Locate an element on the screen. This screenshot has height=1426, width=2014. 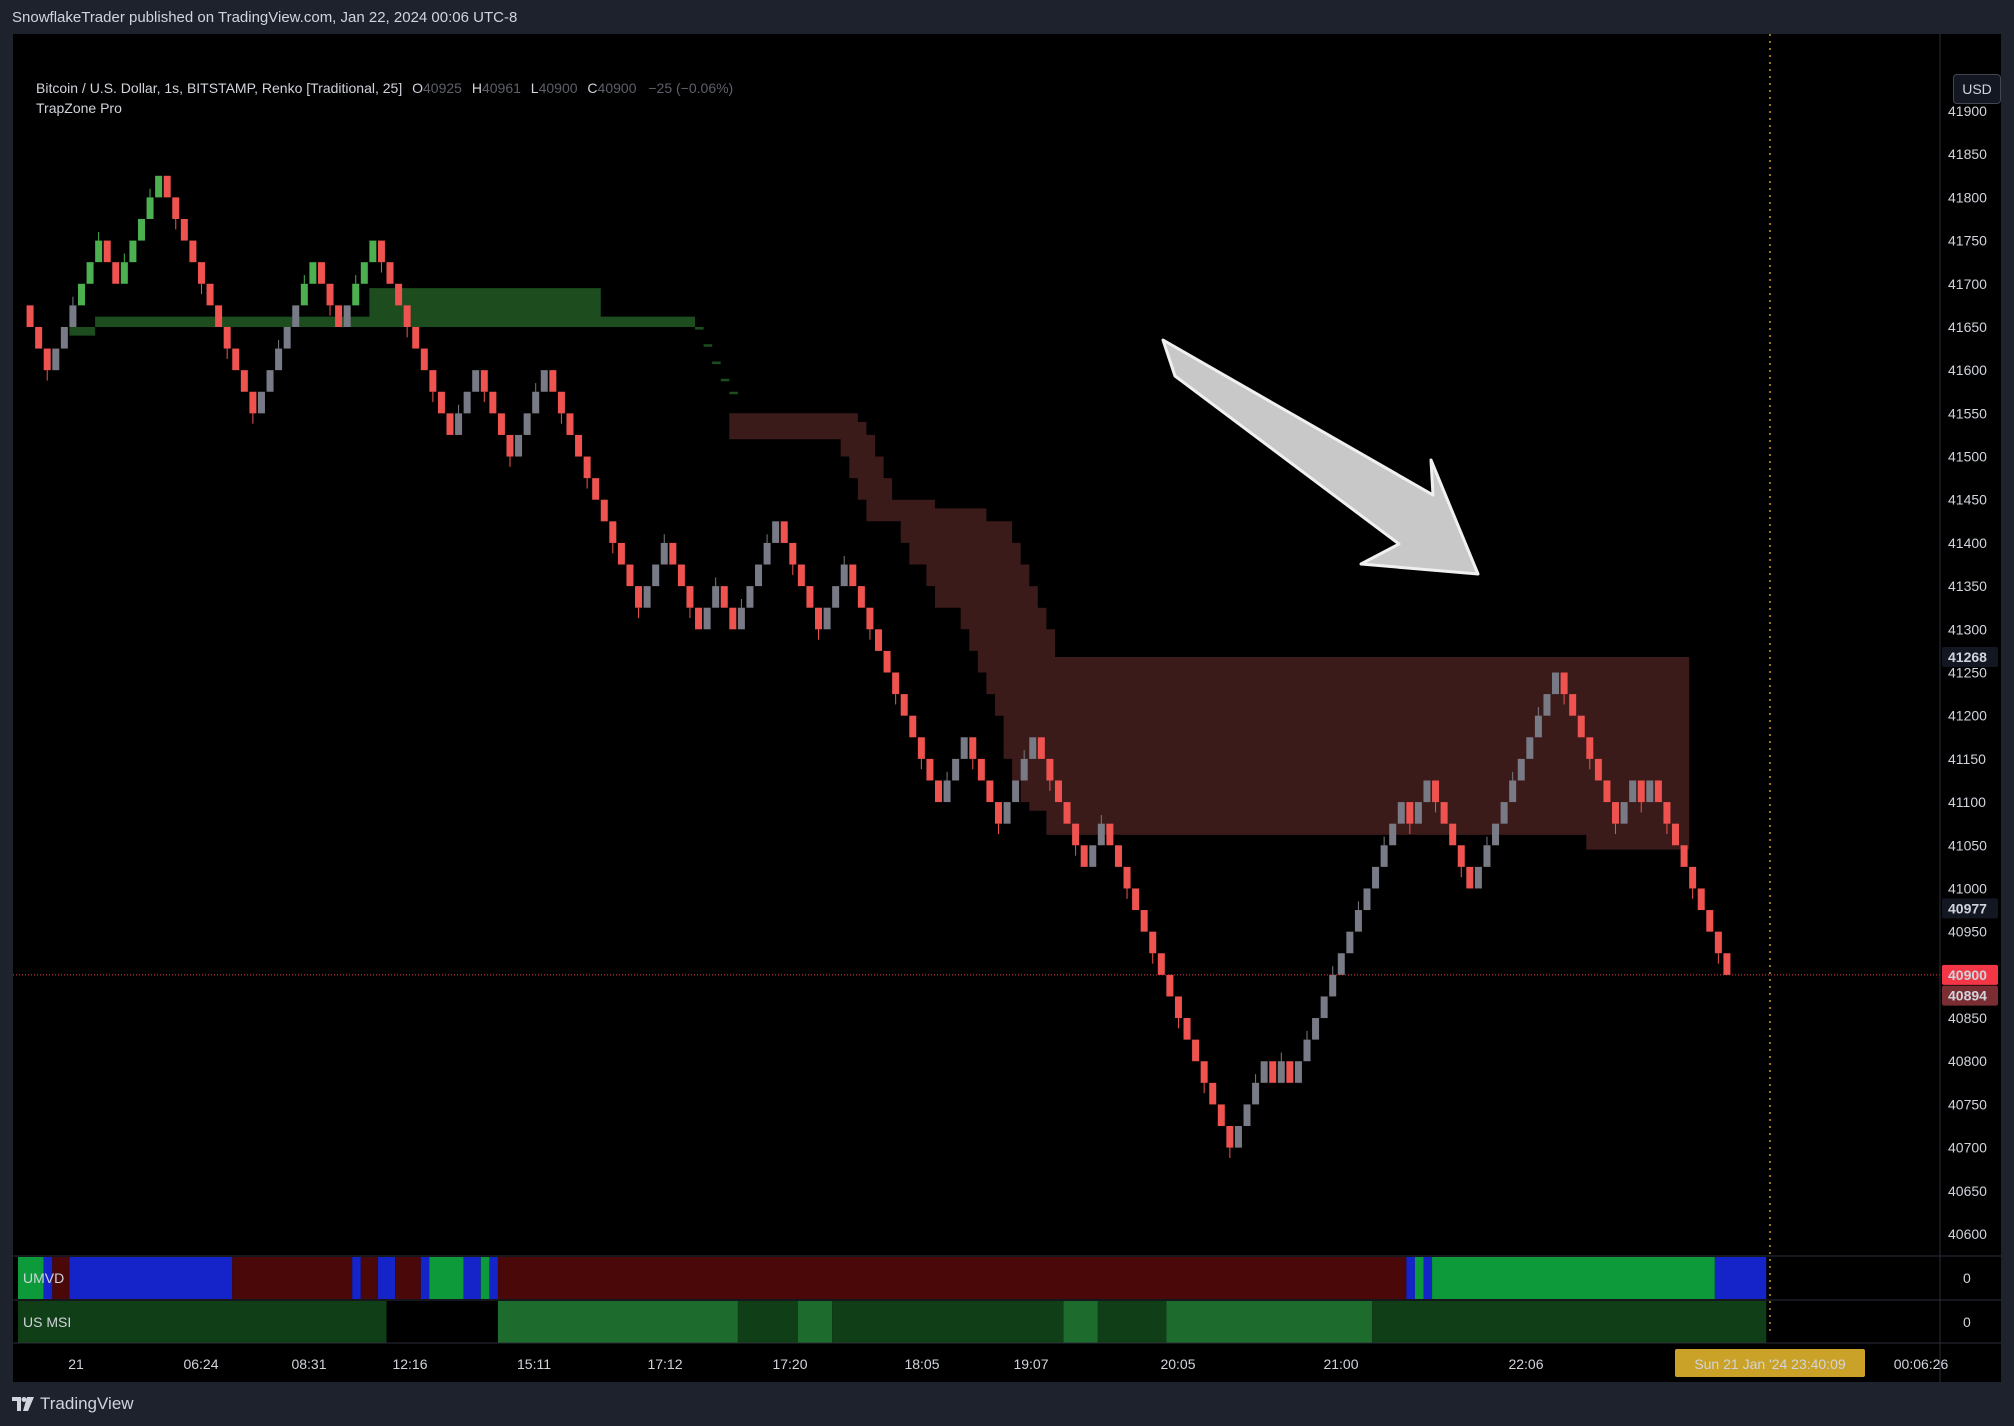
close-label: C is located at coordinates (592, 88).